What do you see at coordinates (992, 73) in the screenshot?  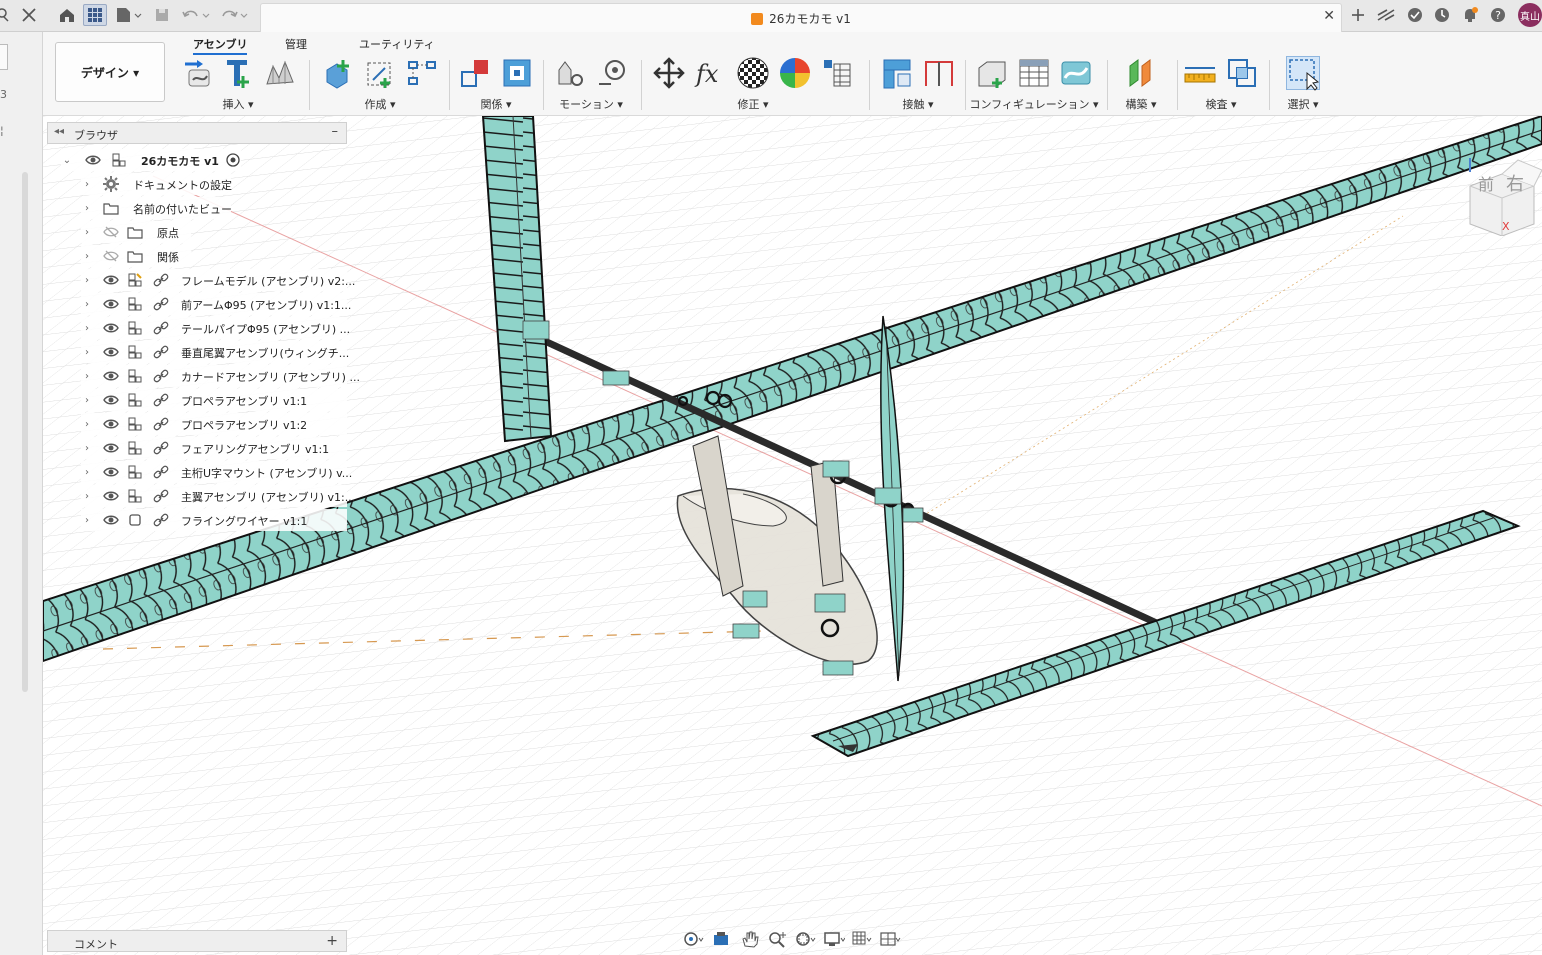 I see `configure-icon` at bounding box center [992, 73].